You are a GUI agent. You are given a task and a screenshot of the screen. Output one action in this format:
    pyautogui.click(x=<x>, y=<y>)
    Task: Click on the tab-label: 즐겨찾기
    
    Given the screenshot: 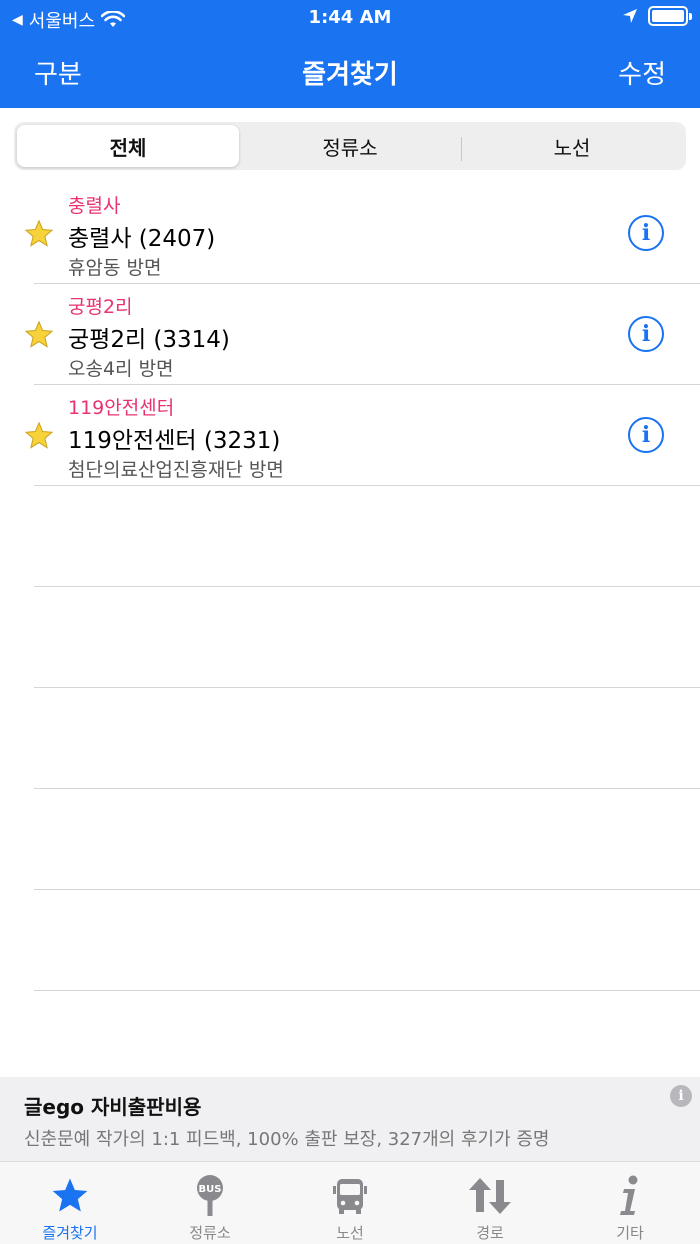 What is the action you would take?
    pyautogui.click(x=70, y=1233)
    